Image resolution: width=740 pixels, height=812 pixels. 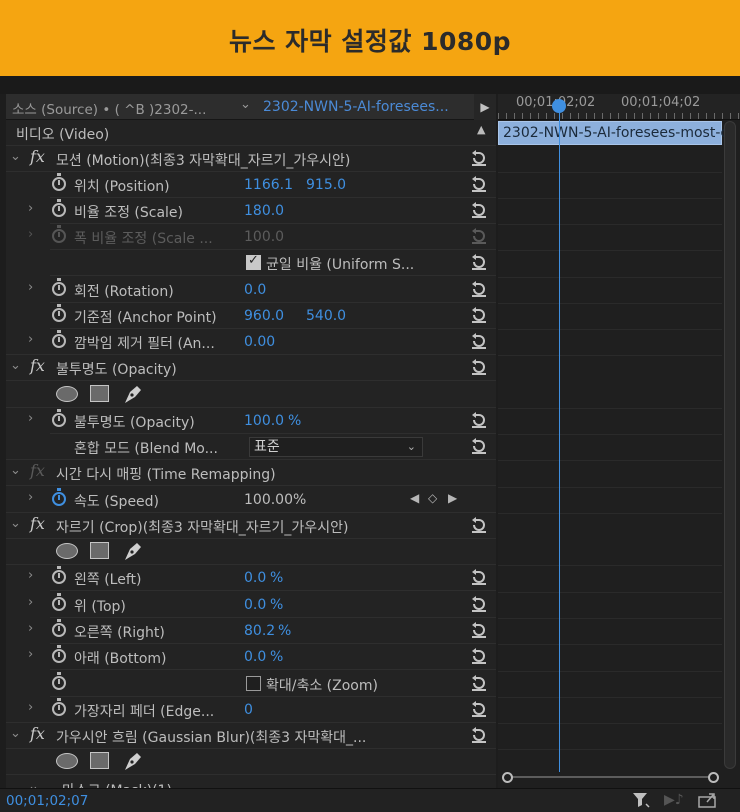 What do you see at coordinates (248, 710) in the screenshot?
I see `crop-edge-value: 0` at bounding box center [248, 710].